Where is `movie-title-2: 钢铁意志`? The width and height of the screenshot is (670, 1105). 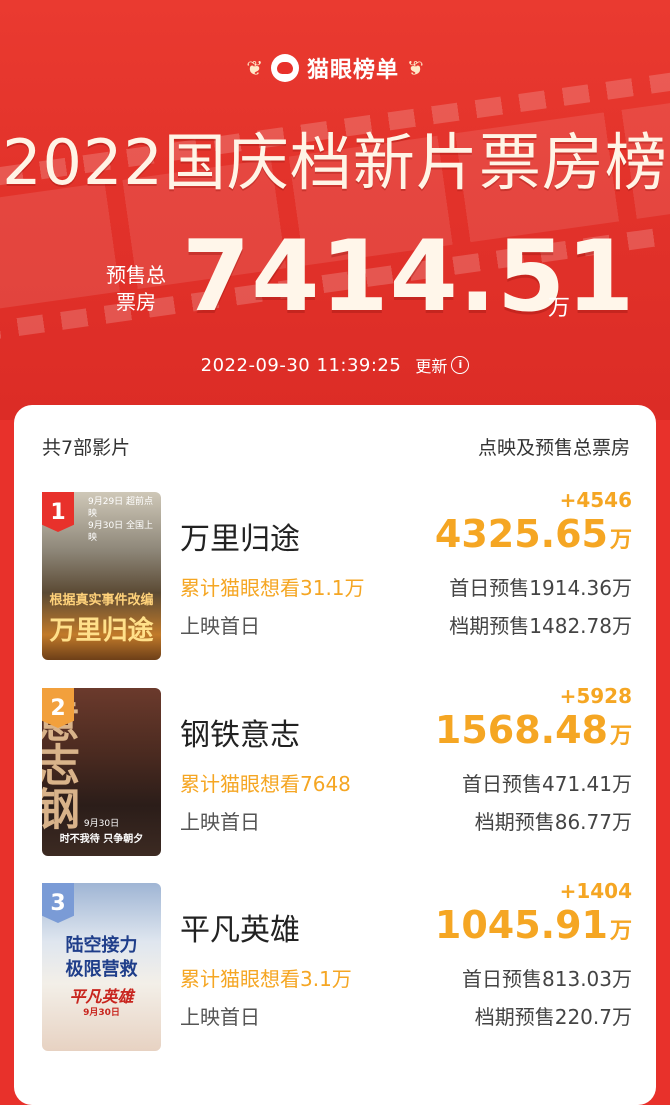
movie-title-2: 钢铁意志 is located at coordinates (240, 732).